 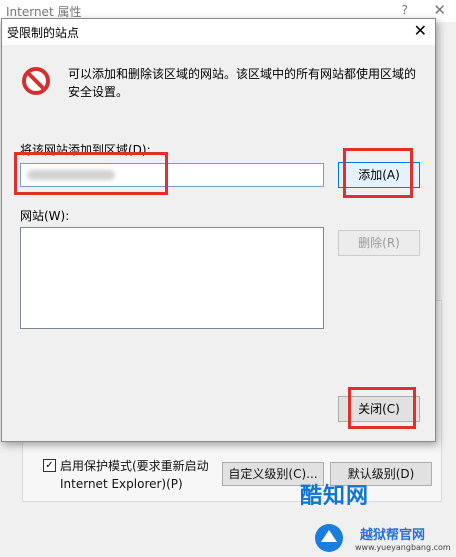 What do you see at coordinates (91, 173) in the screenshot?
I see `highlight-input` at bounding box center [91, 173].